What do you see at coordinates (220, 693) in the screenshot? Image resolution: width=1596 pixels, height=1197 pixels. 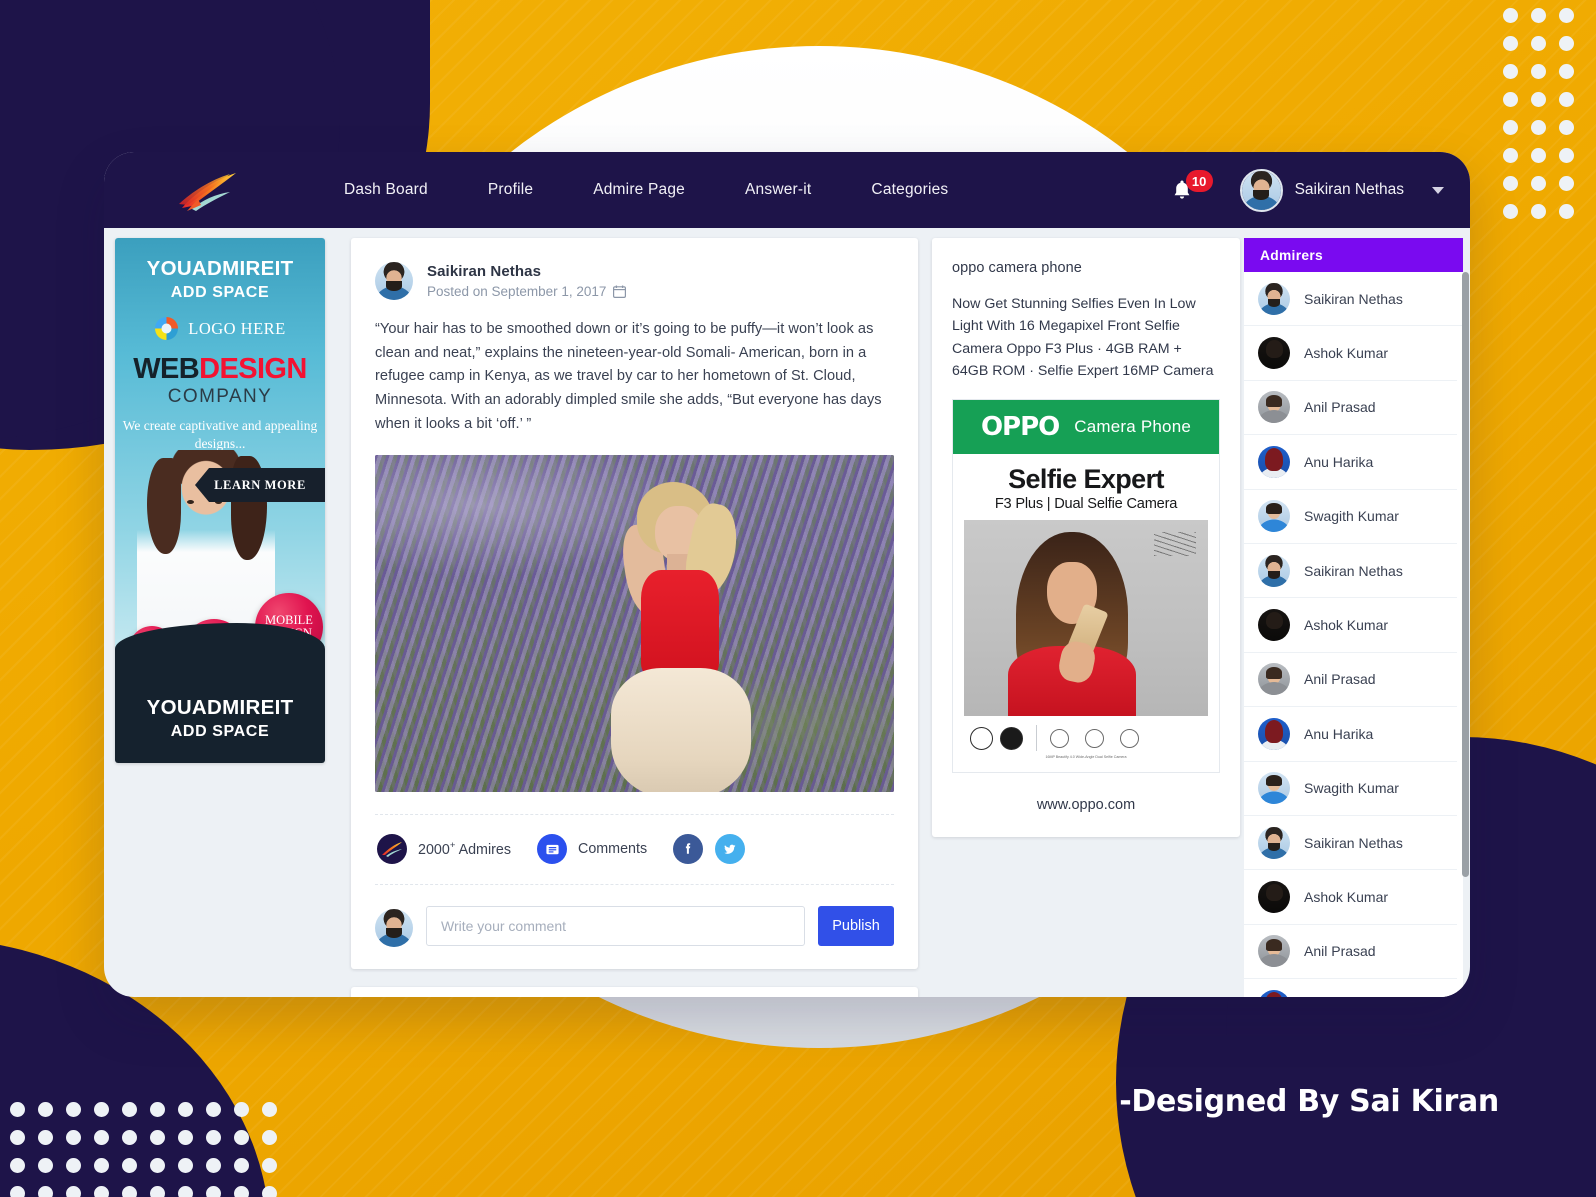 I see `left-ad-dark-base` at bounding box center [220, 693].